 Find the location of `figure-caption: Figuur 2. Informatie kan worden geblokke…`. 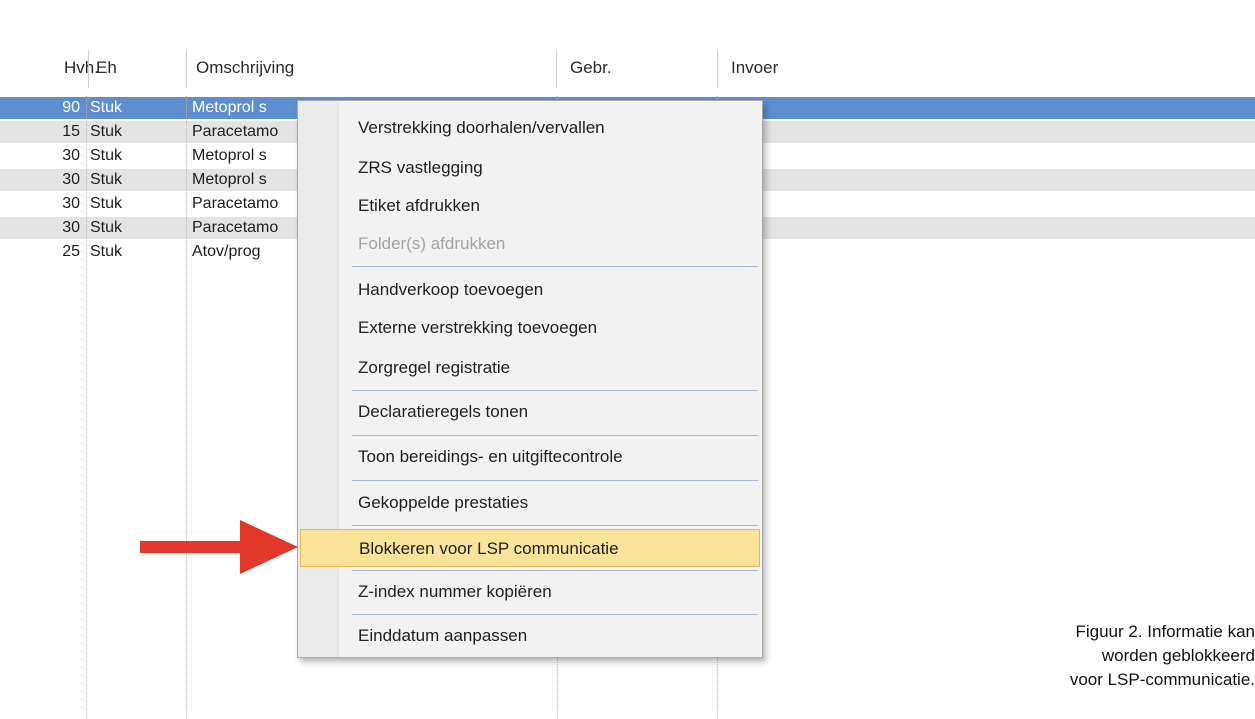

figure-caption: Figuur 2. Informatie kan worden geblokke… is located at coordinates (1125, 656).